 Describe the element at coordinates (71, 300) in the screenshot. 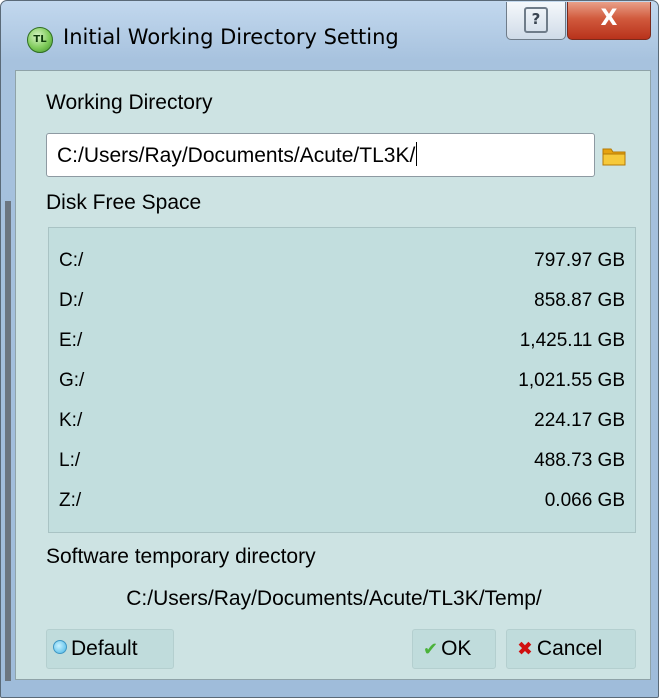

I see `drive-name: D:/` at that location.